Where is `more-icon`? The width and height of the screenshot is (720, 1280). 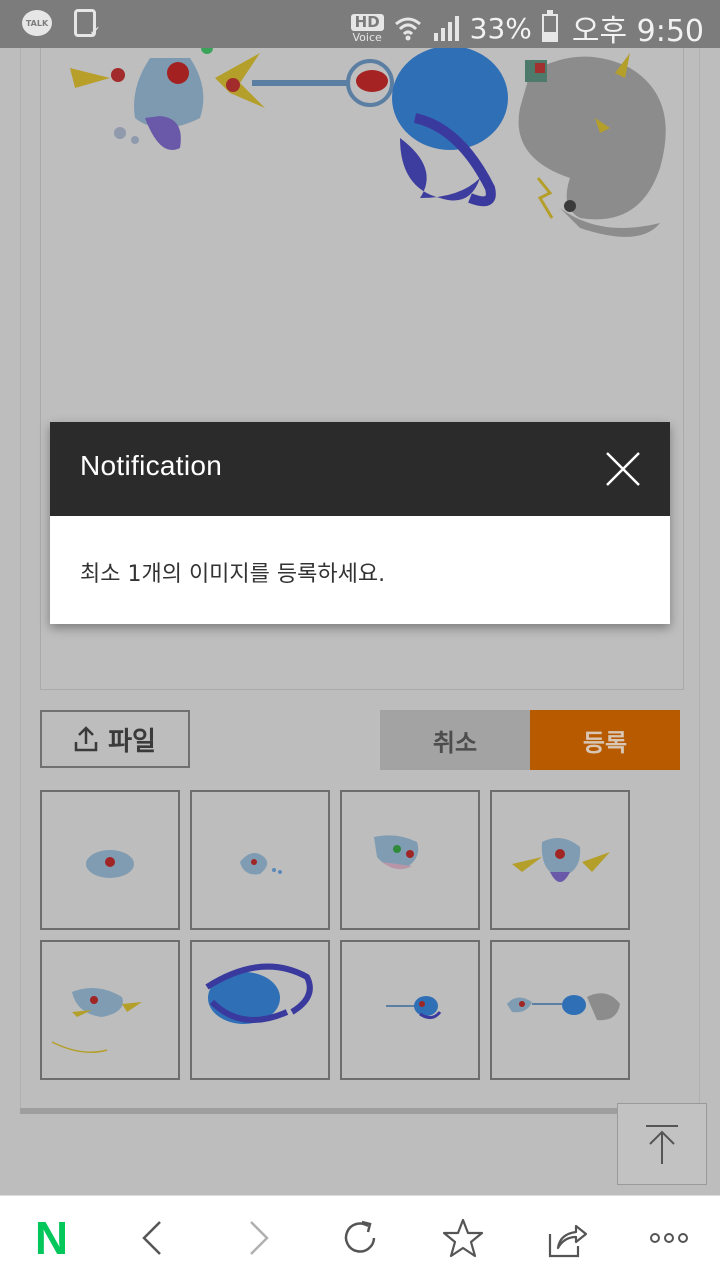
more-icon is located at coordinates (668, 1238).